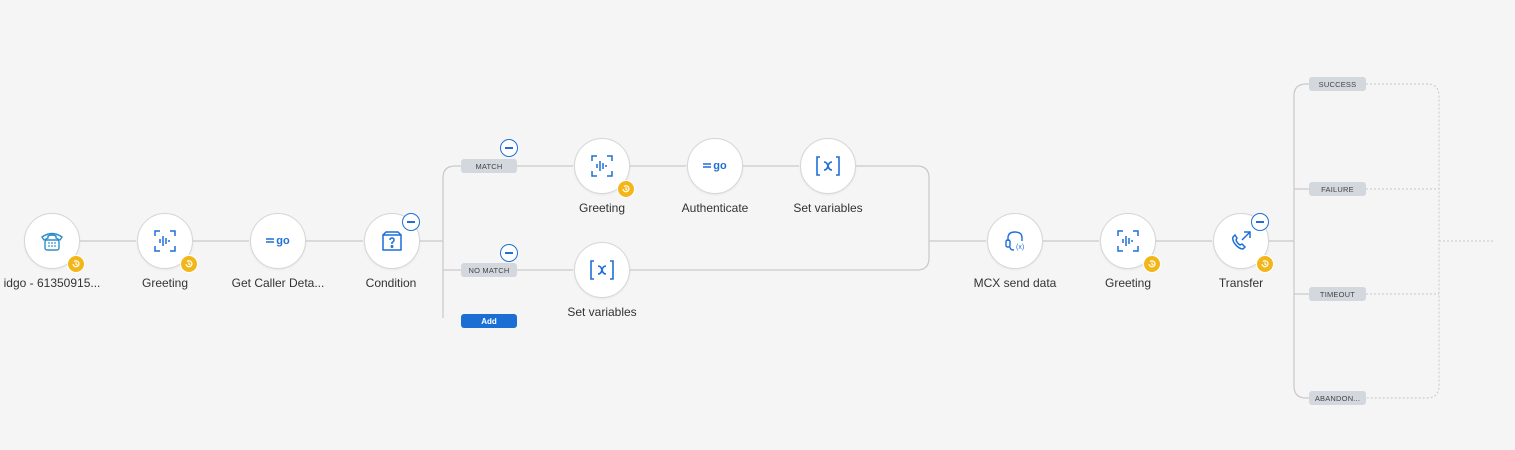 The width and height of the screenshot is (1515, 450). I want to click on phone-transfer-icon, so click(1241, 241).